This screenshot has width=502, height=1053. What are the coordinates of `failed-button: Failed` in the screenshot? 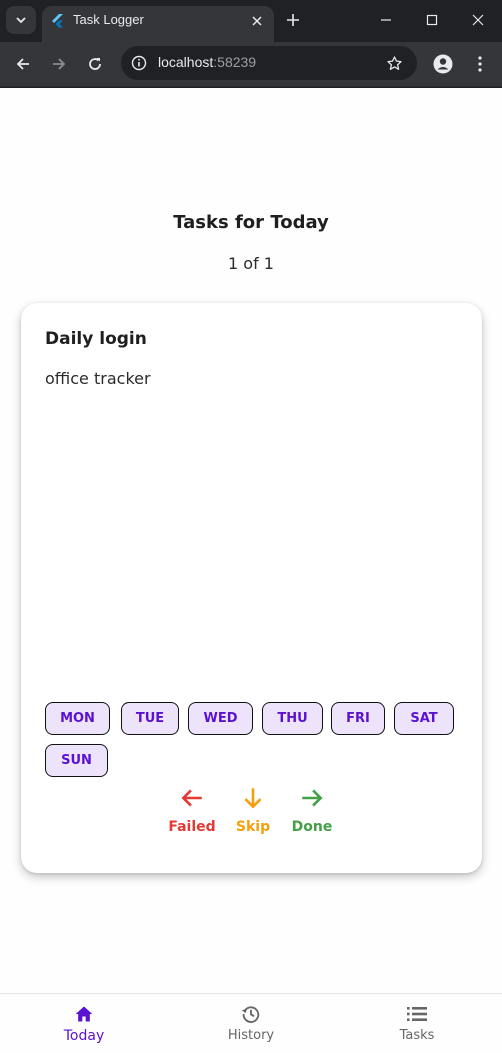 It's located at (192, 809).